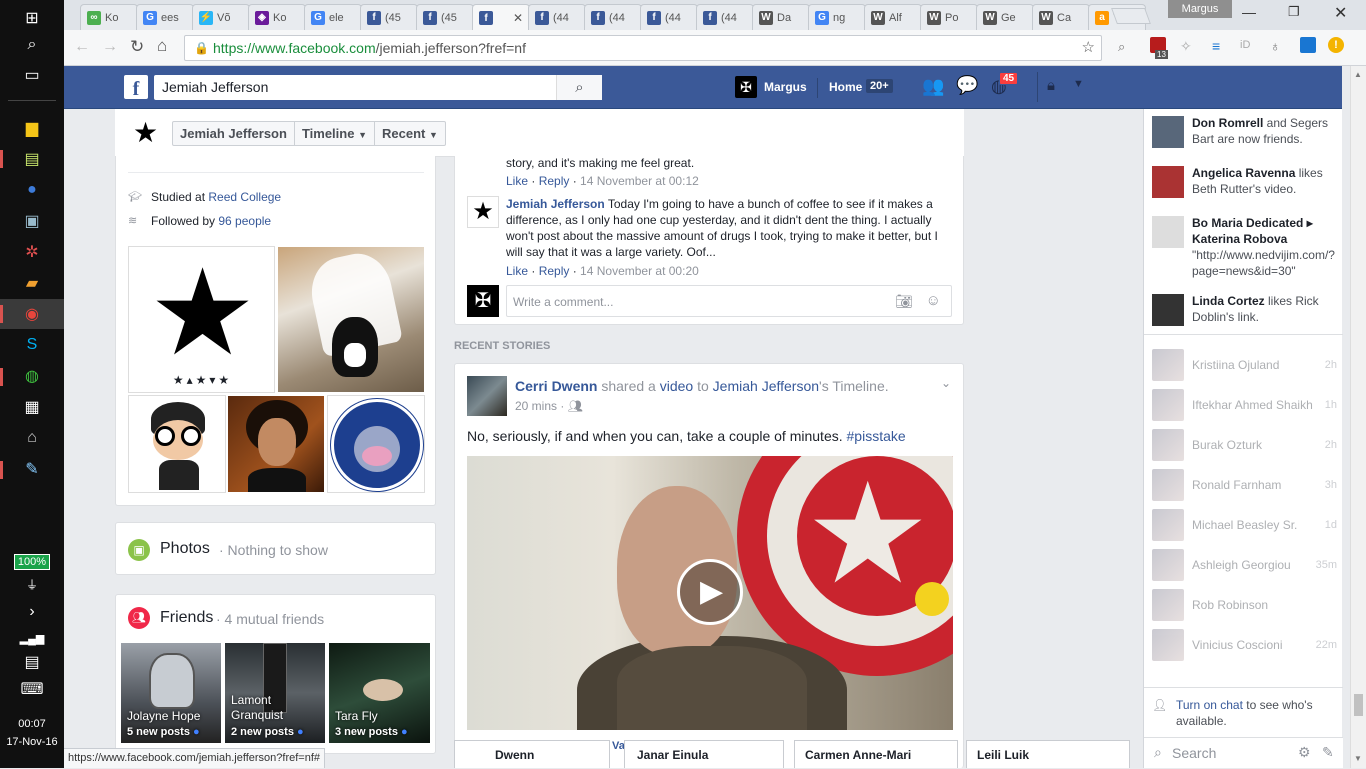 The width and height of the screenshot is (1366, 769). Describe the element at coordinates (1121, 47) in the screenshot. I see `extension-zoom-icon: ⌕` at that location.